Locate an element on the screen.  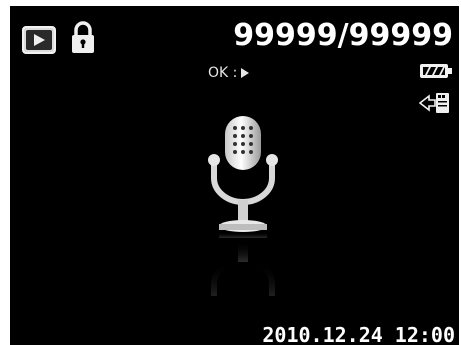
ok-hint-label: OK : is located at coordinates (223, 73).